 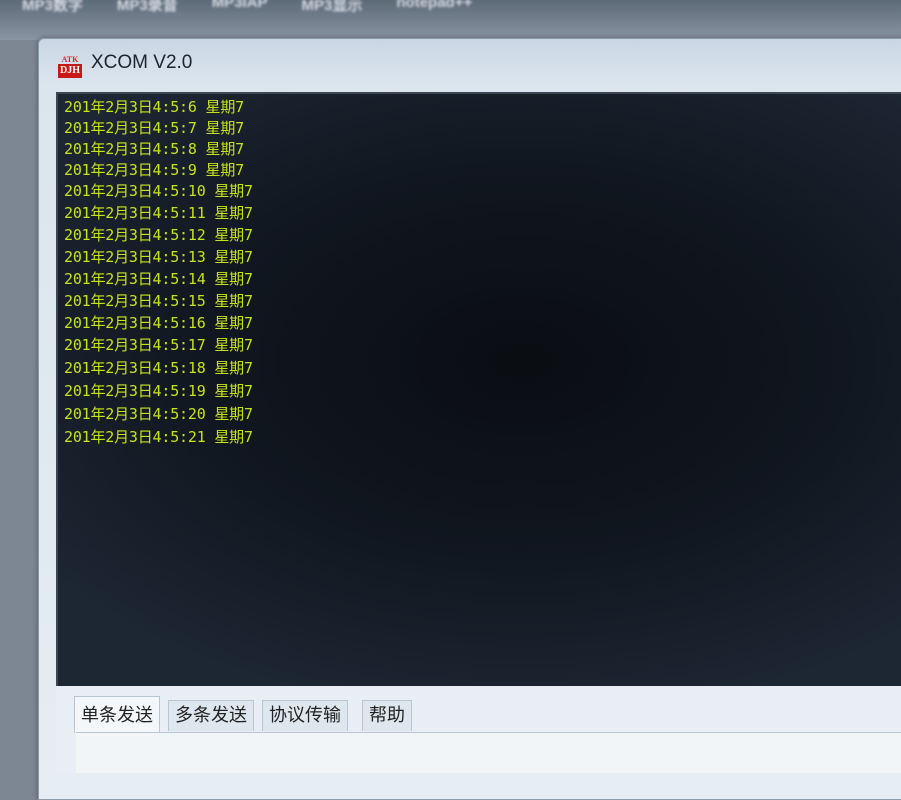 What do you see at coordinates (117, 714) in the screenshot?
I see `tab-single-send: 单条发送` at bounding box center [117, 714].